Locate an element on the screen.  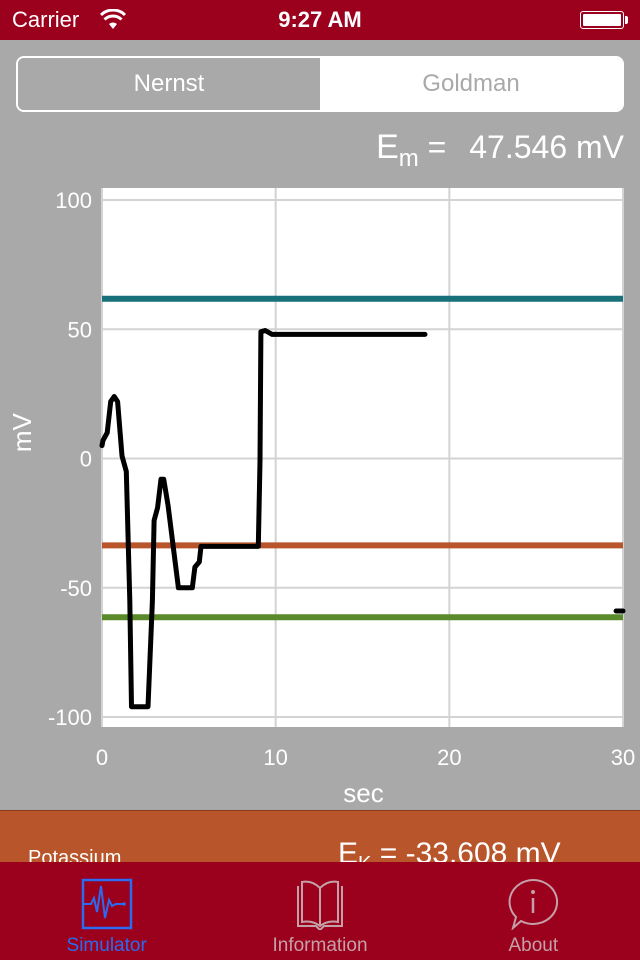
waveform-monitor-icon is located at coordinates (106, 904).